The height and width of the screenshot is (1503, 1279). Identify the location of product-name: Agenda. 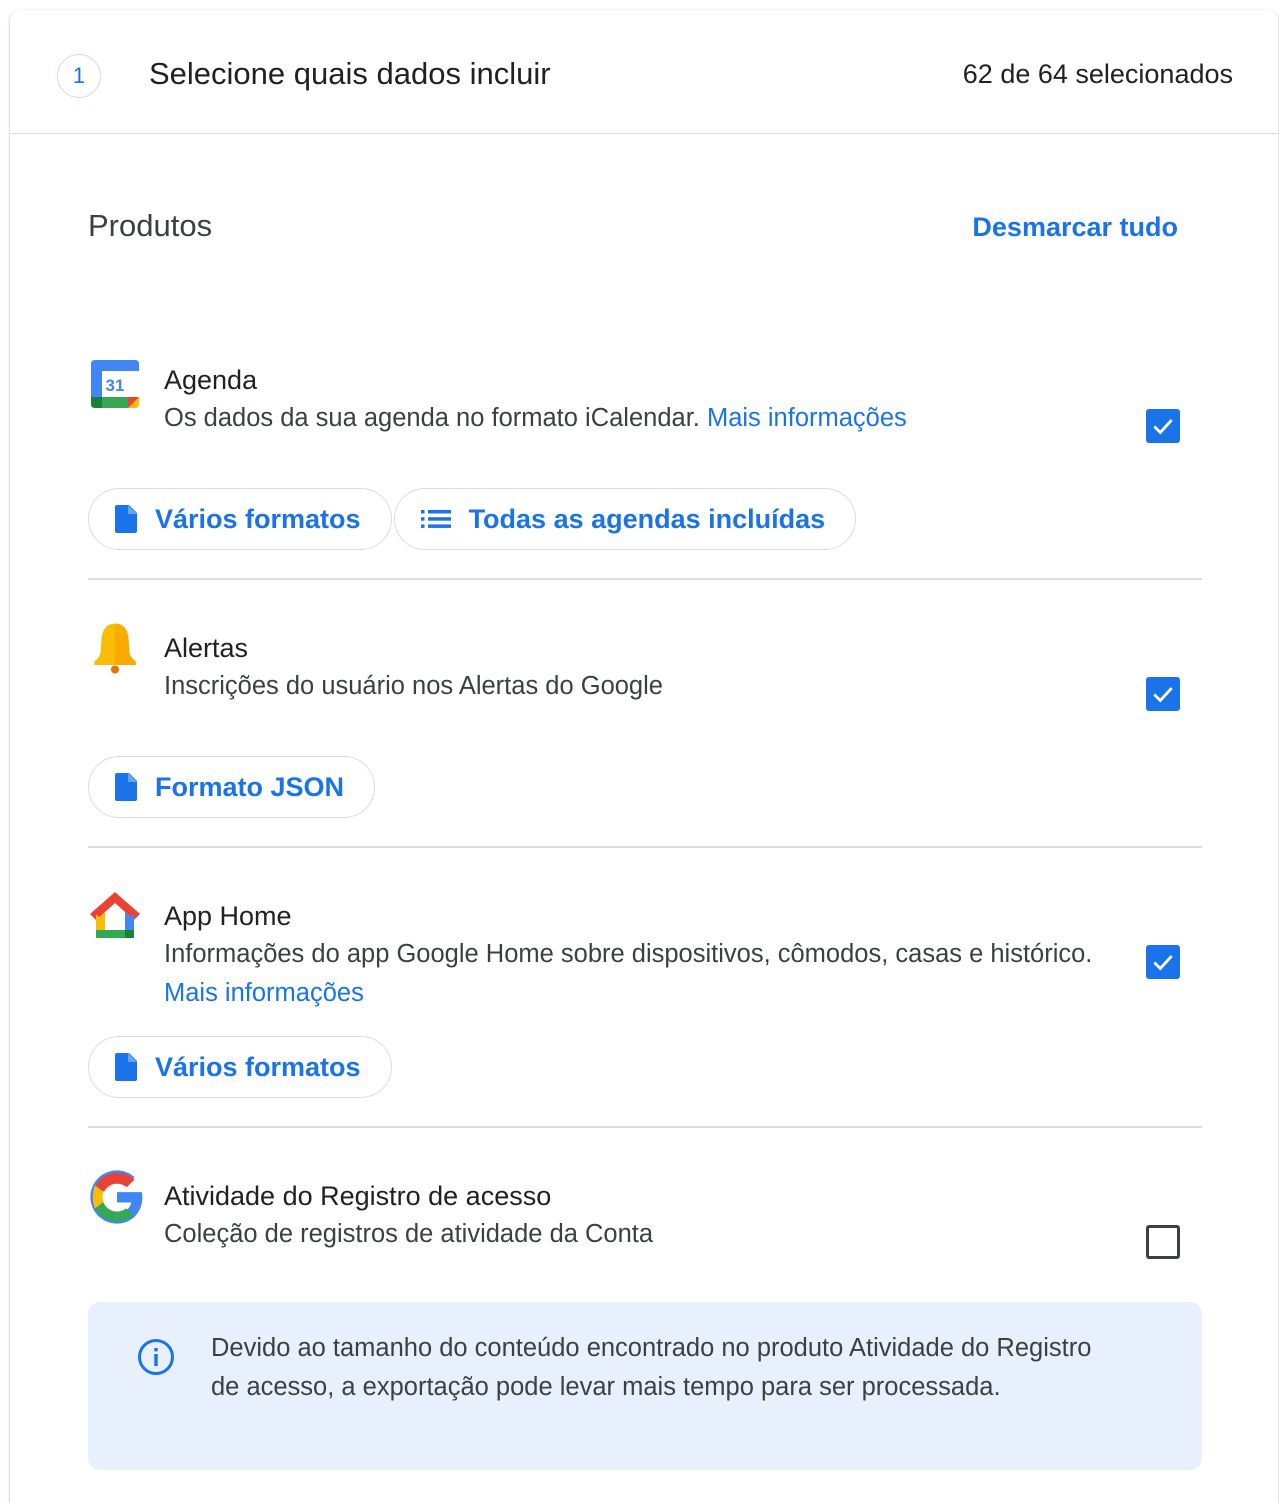
(211, 380).